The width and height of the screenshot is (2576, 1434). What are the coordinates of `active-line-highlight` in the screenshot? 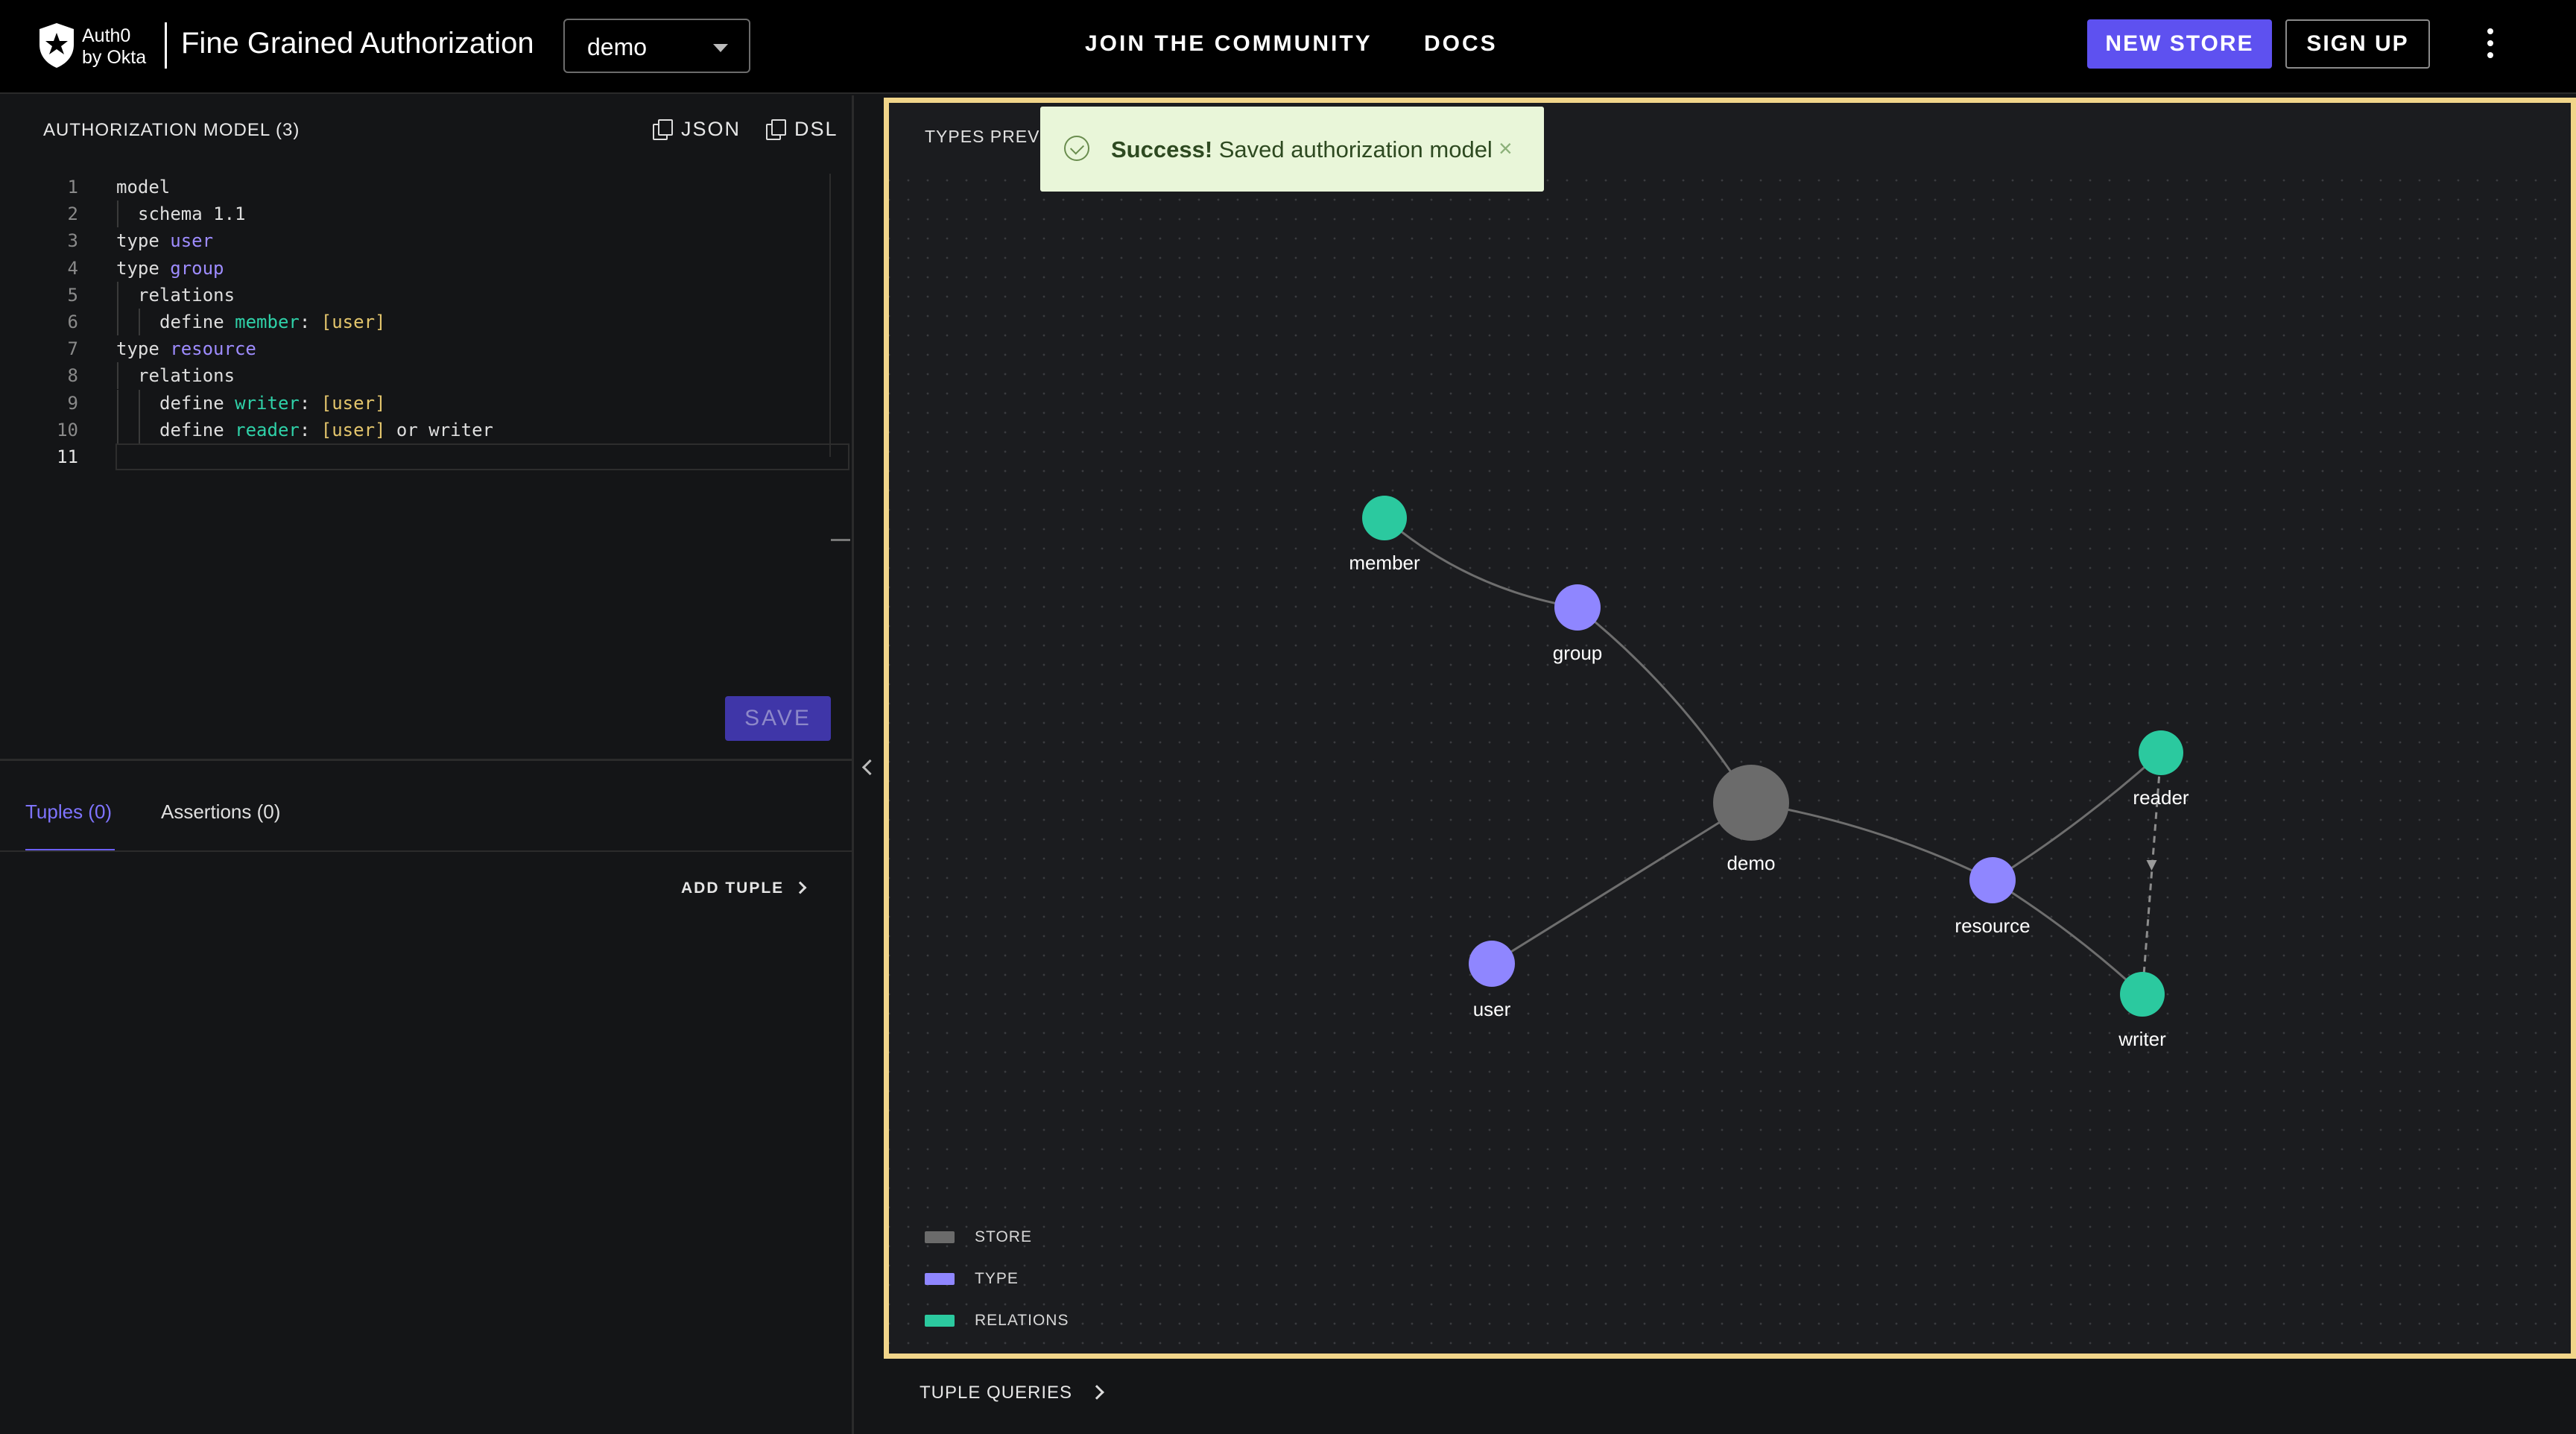 It's located at (482, 456).